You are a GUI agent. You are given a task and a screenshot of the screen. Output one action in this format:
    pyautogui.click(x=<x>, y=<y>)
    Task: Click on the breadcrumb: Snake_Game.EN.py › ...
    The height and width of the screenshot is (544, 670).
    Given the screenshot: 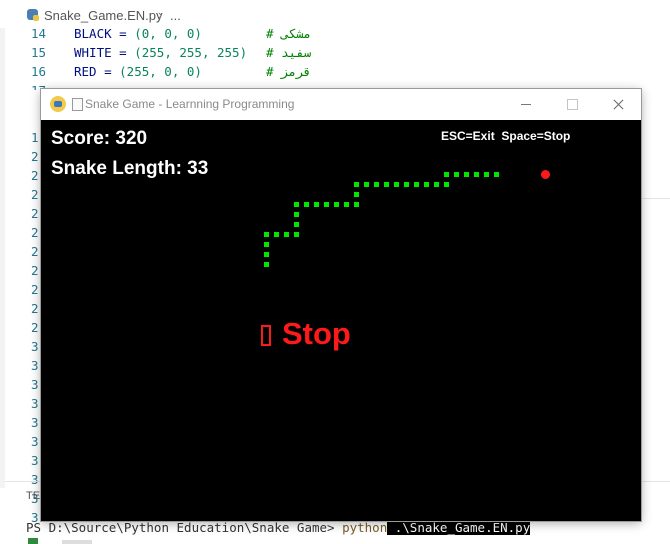 What is the action you would take?
    pyautogui.click(x=335, y=14)
    